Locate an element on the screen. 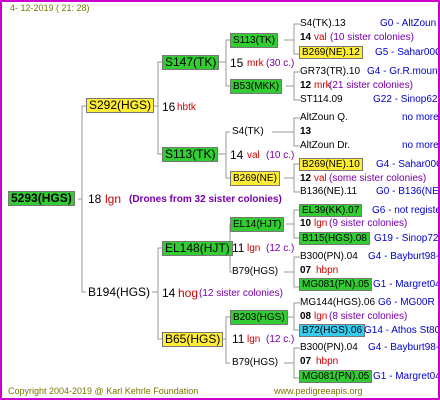  g3b-n2: 07 is located at coordinates (306, 270).